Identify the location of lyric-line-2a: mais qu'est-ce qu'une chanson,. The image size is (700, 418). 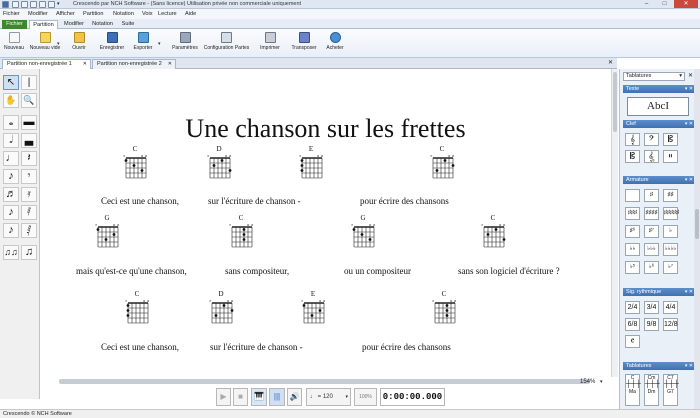
(131, 271).